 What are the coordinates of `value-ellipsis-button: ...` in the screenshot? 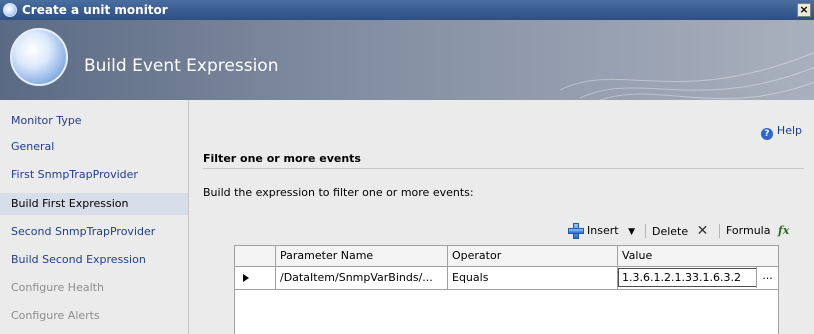 It's located at (767, 277).